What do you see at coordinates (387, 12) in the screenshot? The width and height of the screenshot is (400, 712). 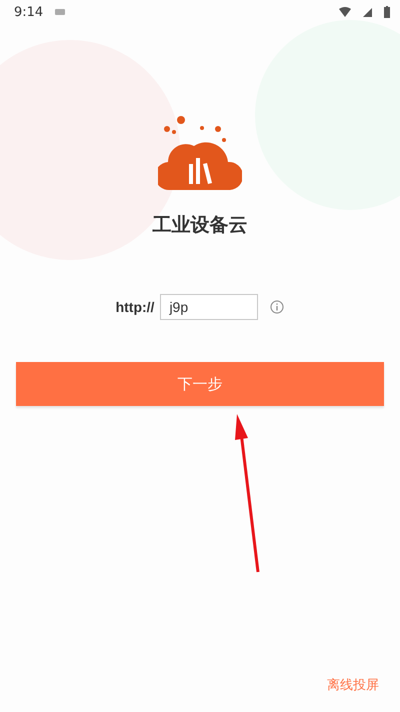 I see `battery-icon` at bounding box center [387, 12].